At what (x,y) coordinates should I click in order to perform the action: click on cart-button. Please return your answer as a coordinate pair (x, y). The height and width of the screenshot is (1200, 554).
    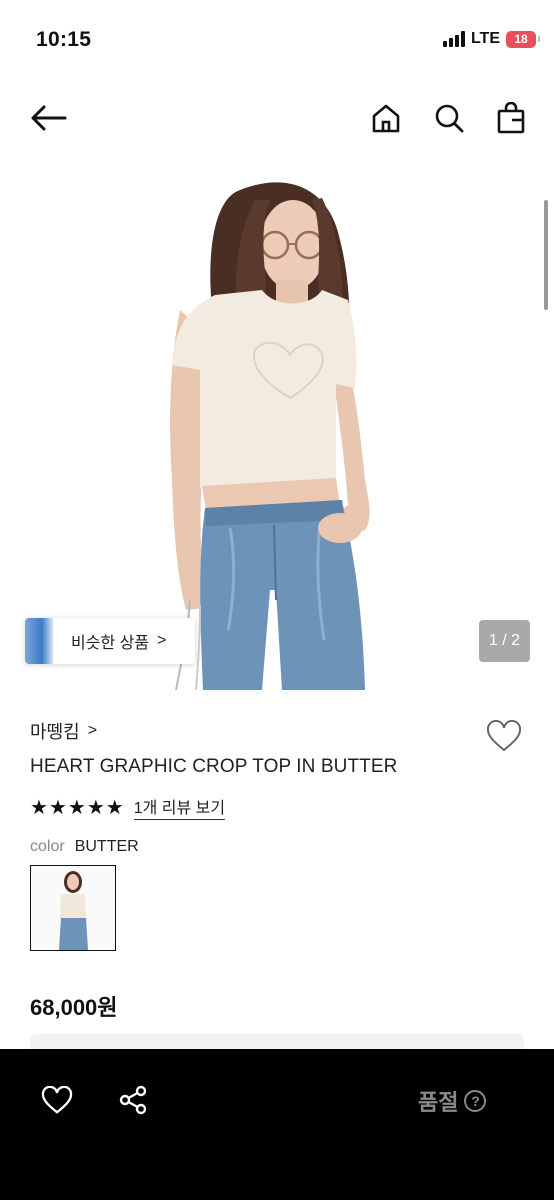
    Looking at the image, I should click on (511, 118).